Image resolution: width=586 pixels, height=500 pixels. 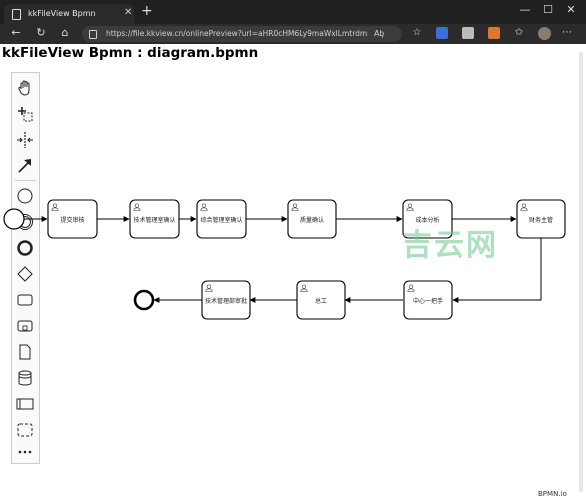 I want to click on watermark: 吉云网, so click(x=450, y=245).